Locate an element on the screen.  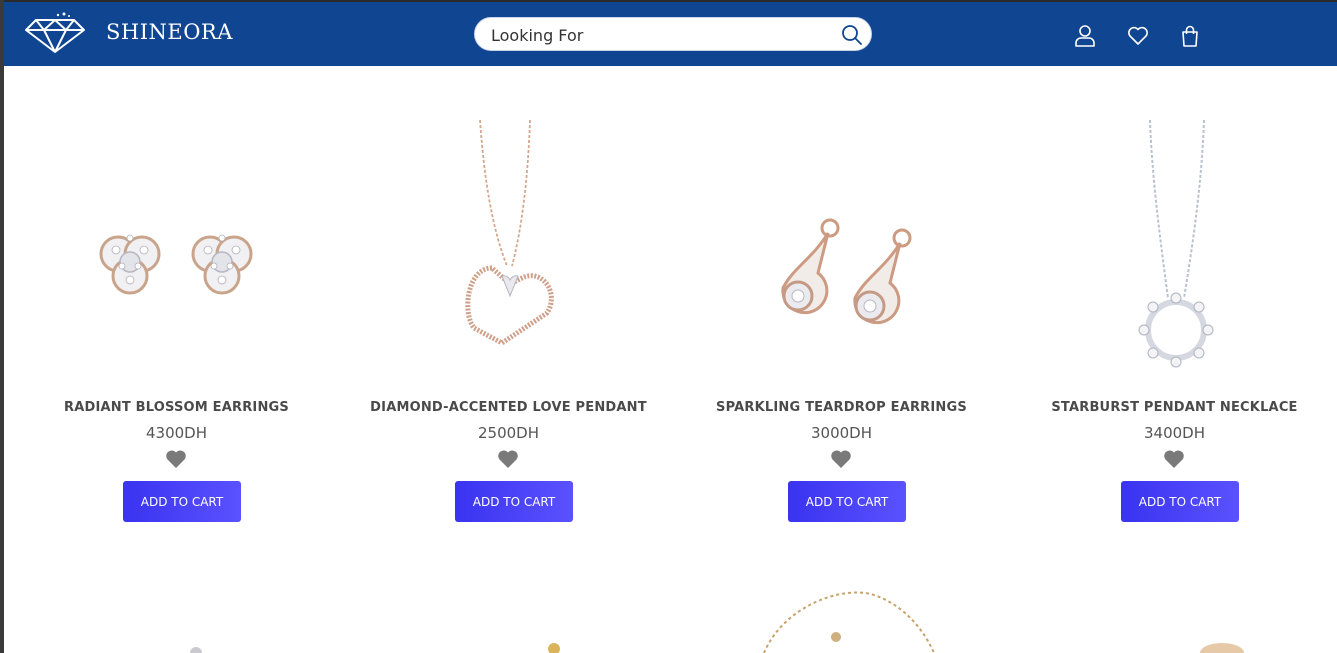
product-image-starburst-necklace is located at coordinates (1172, 245).